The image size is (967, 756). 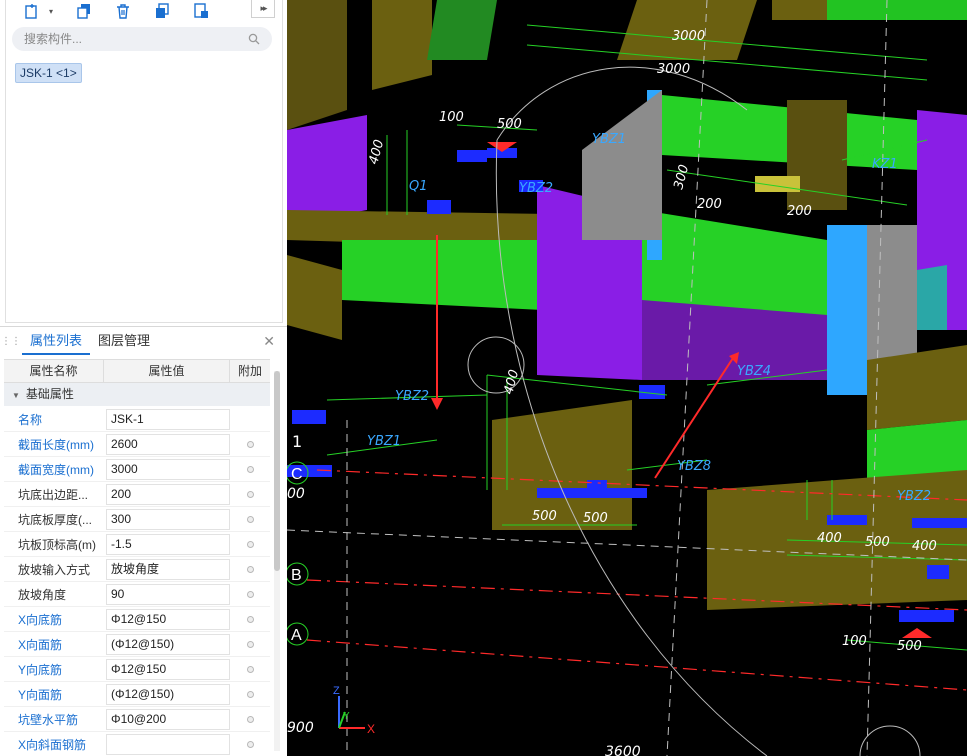 What do you see at coordinates (418, 186) in the screenshot?
I see `element-label: Q1` at bounding box center [418, 186].